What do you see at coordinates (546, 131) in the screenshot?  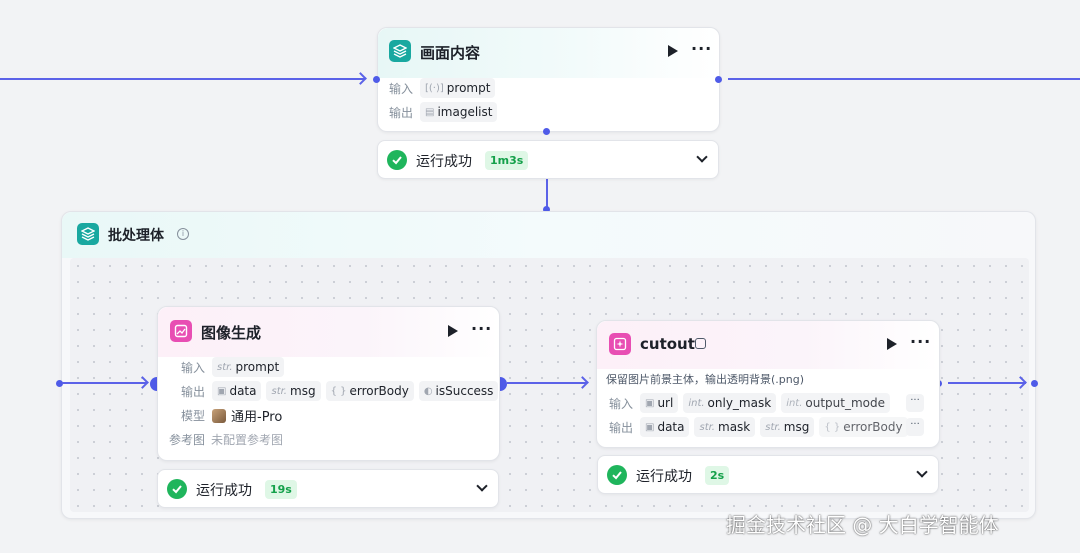 I see `bottom-port` at bounding box center [546, 131].